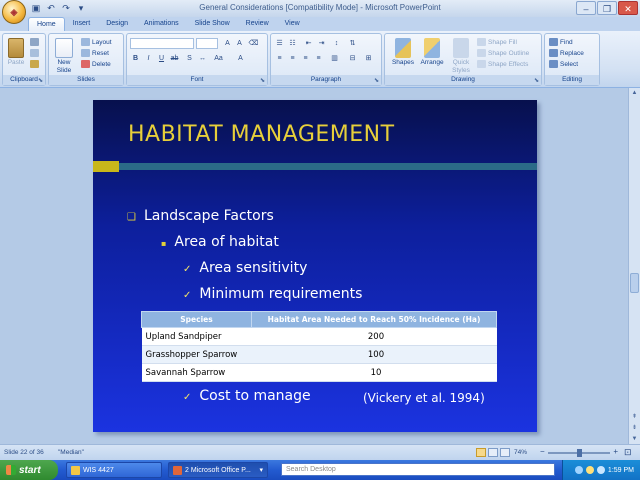  I want to click on normal-view-icon, so click(481, 452).